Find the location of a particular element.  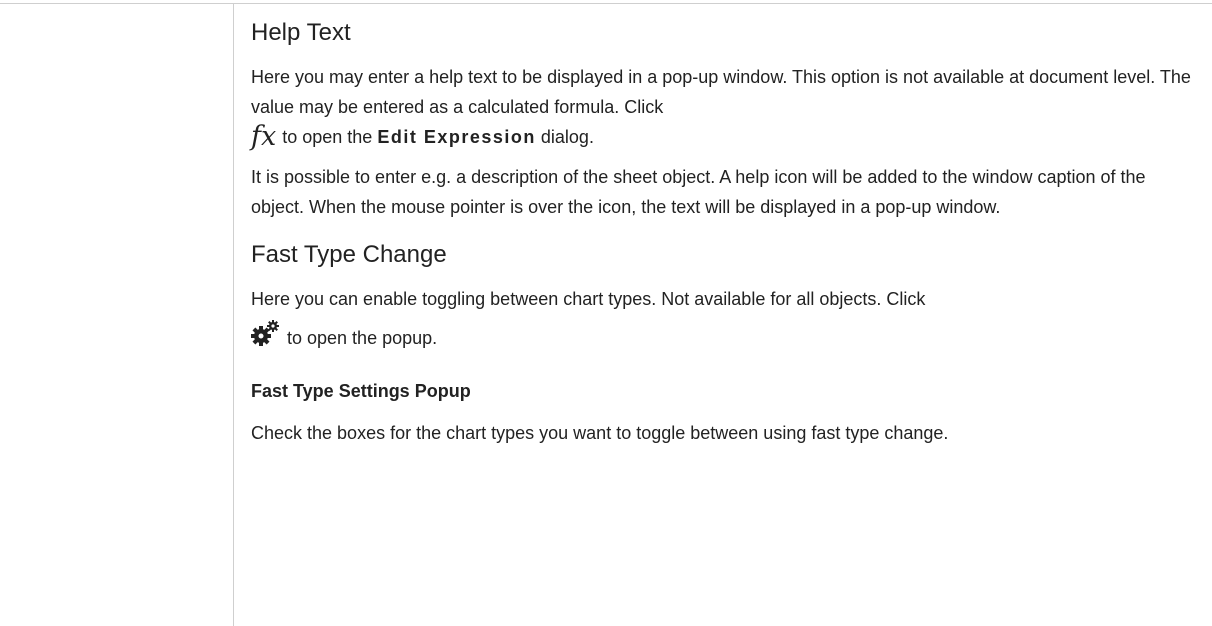

help-text-heading: Help Text is located at coordinates (301, 32).